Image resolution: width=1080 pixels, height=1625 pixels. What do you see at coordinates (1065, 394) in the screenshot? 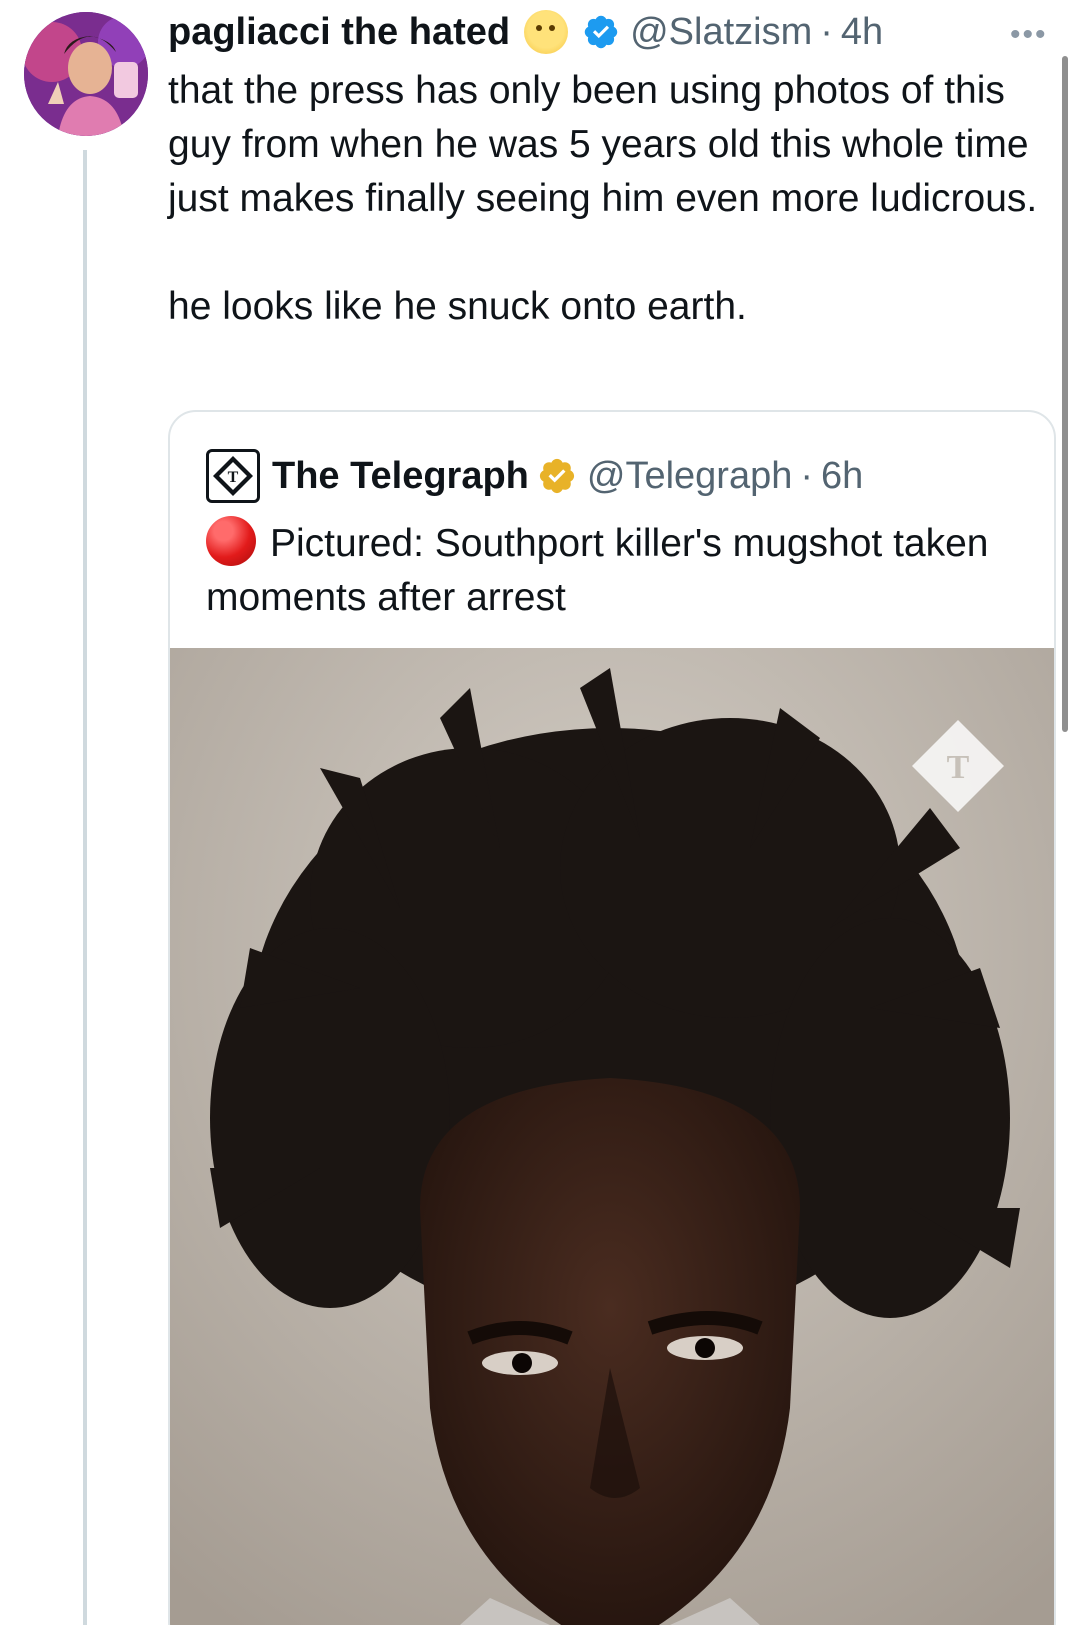
I see `scrollbar` at bounding box center [1065, 394].